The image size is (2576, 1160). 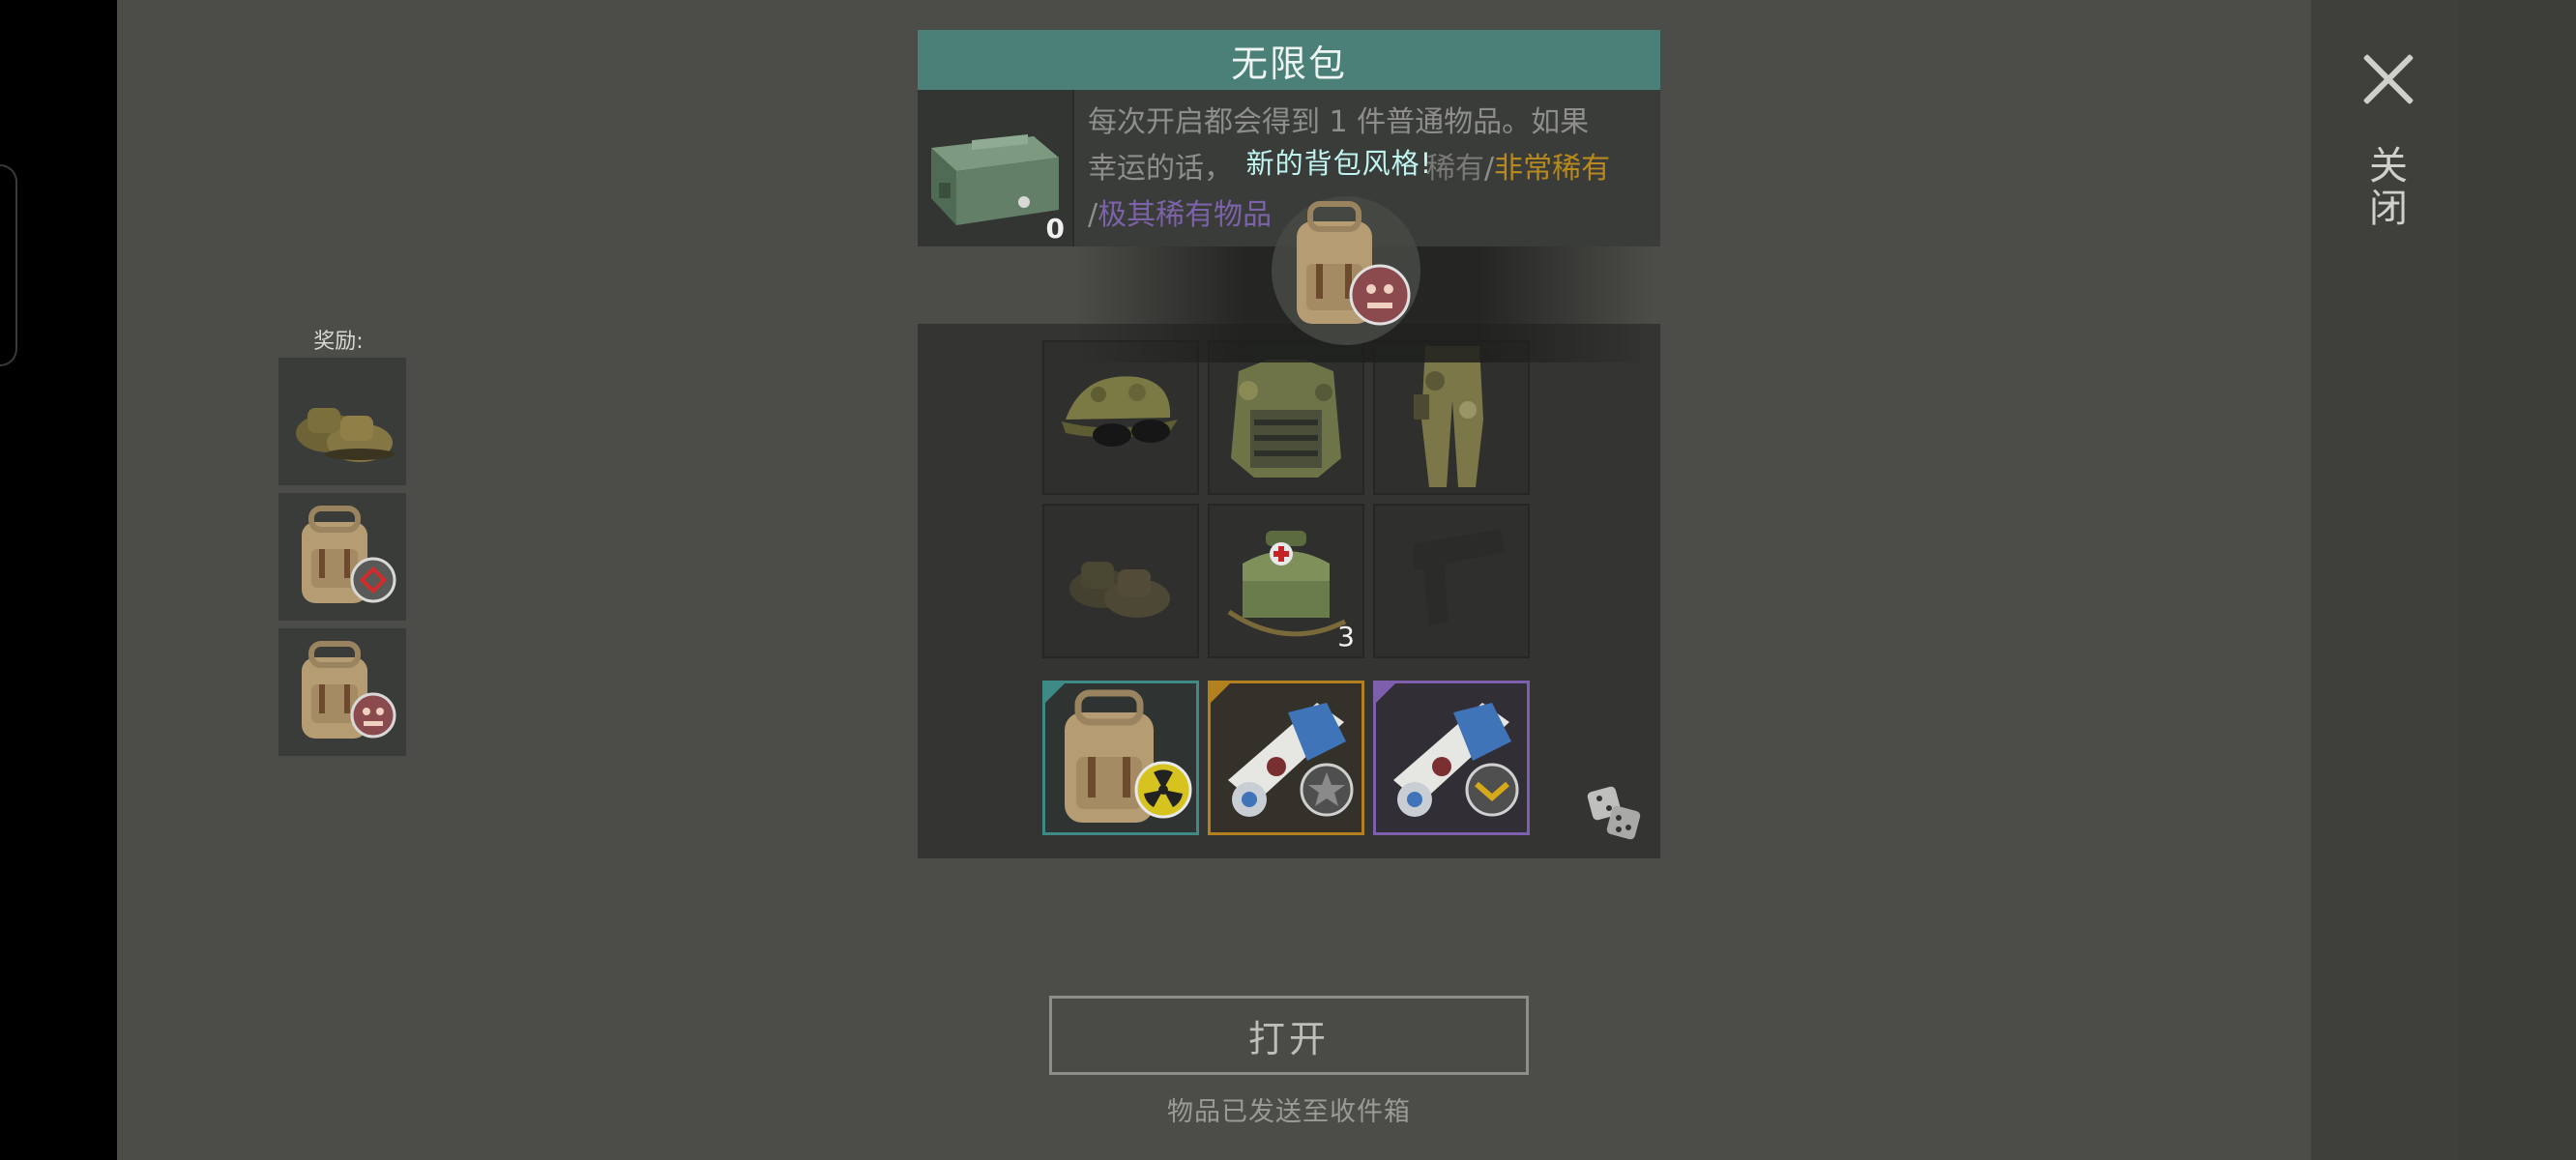 What do you see at coordinates (1291, 760) in the screenshot?
I see `scroll-star-icon` at bounding box center [1291, 760].